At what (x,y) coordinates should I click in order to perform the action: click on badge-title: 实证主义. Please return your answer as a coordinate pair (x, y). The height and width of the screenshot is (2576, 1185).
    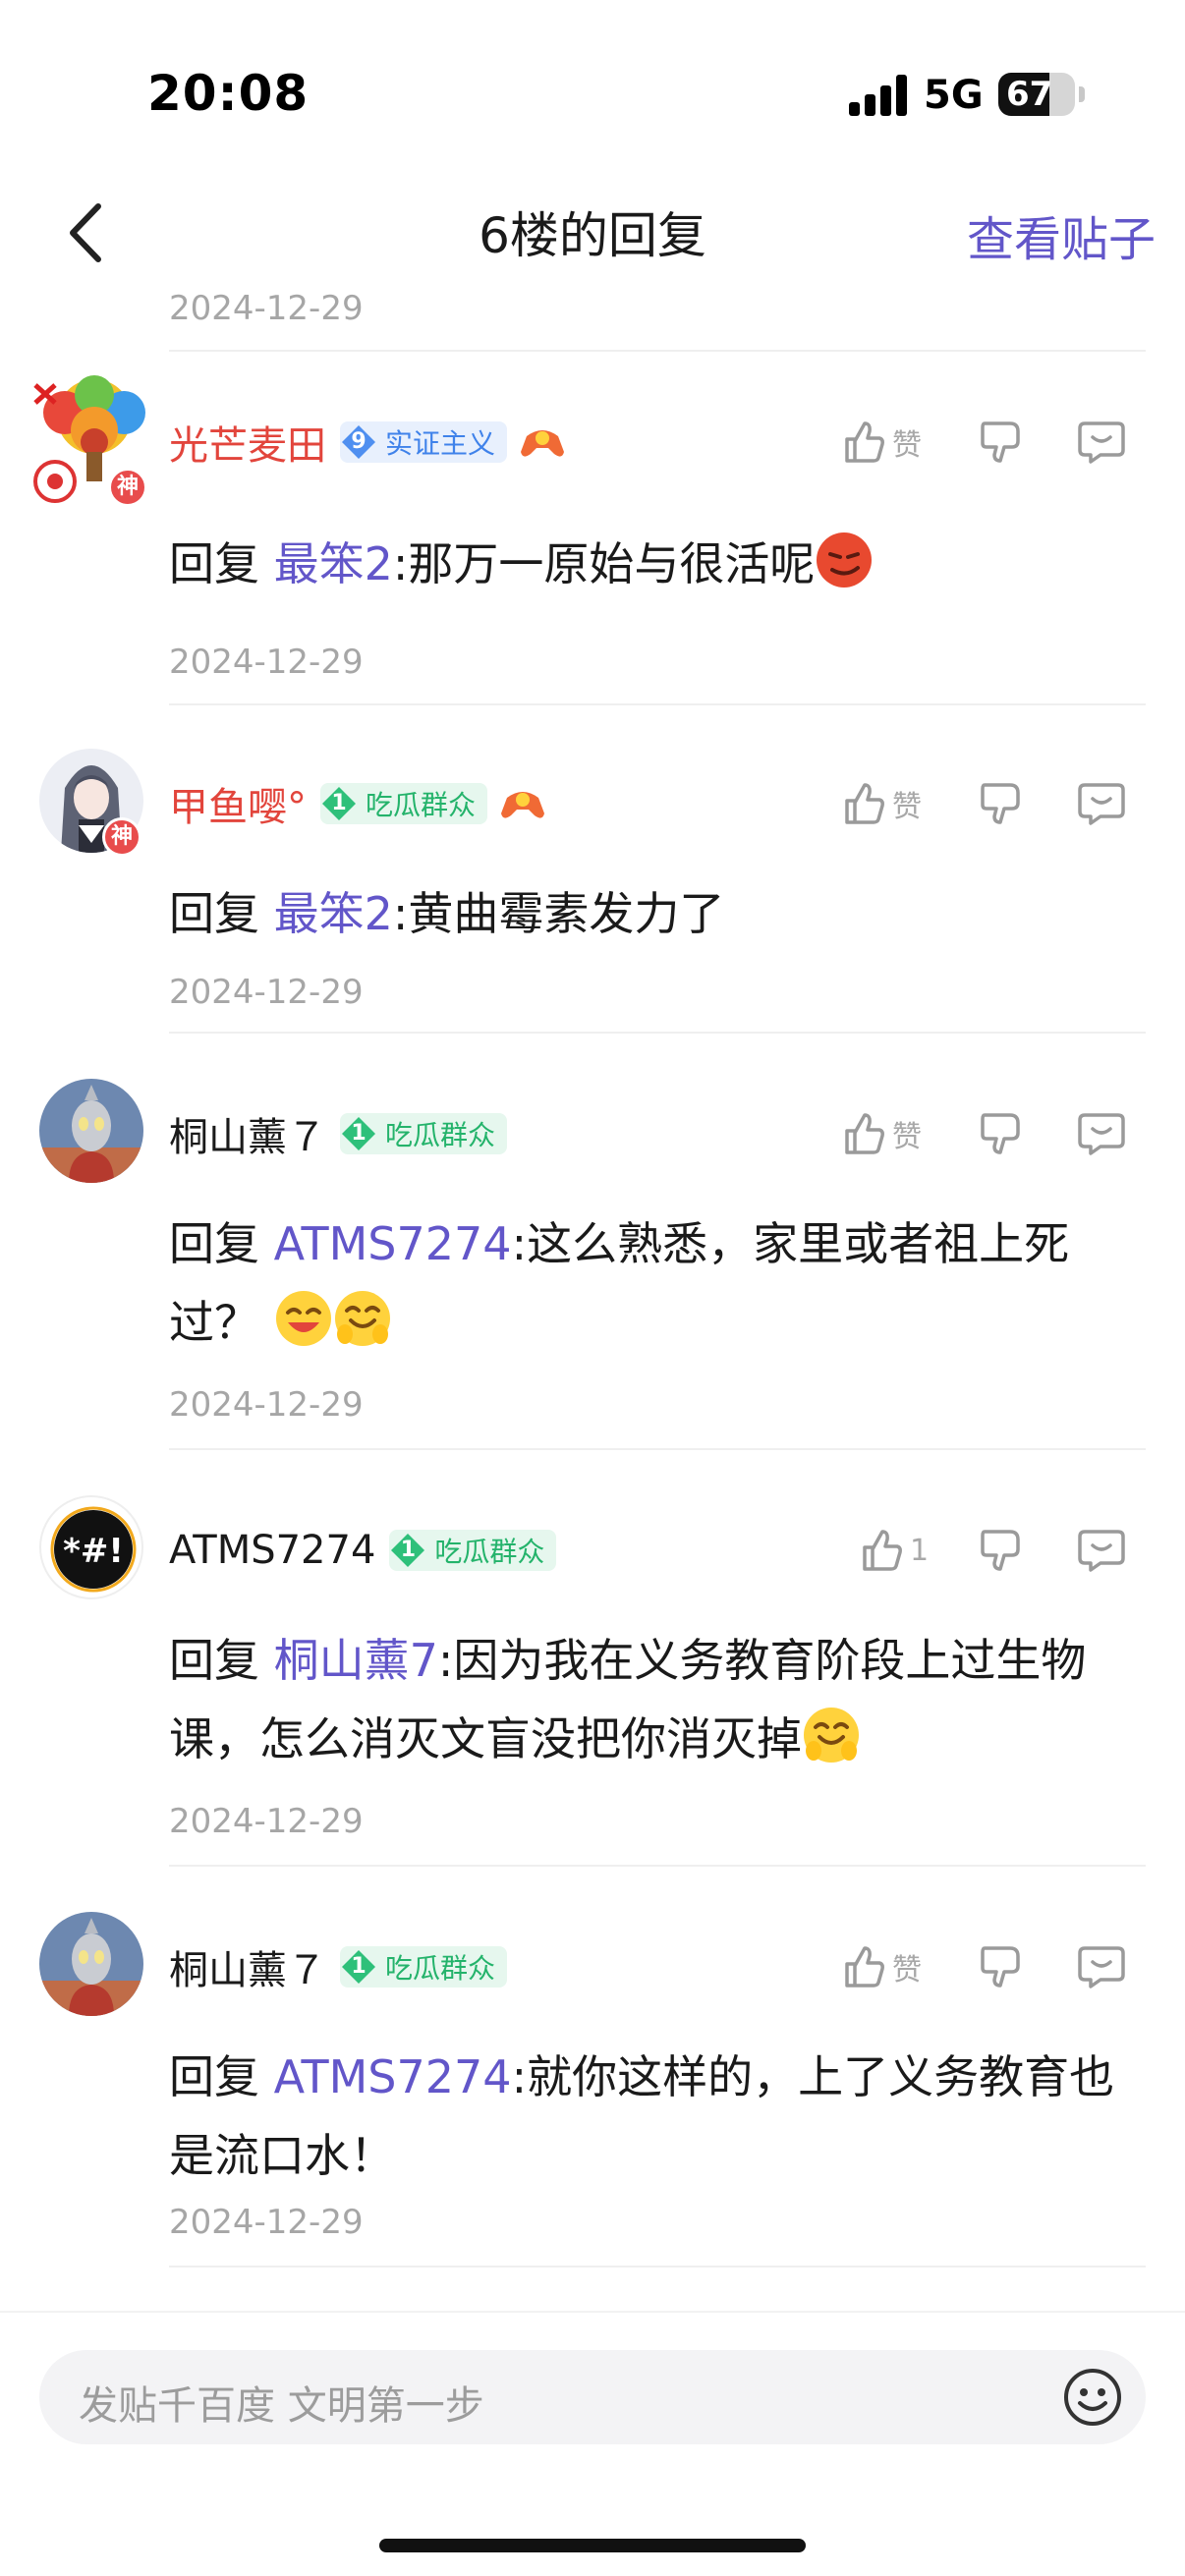
    Looking at the image, I should click on (441, 443).